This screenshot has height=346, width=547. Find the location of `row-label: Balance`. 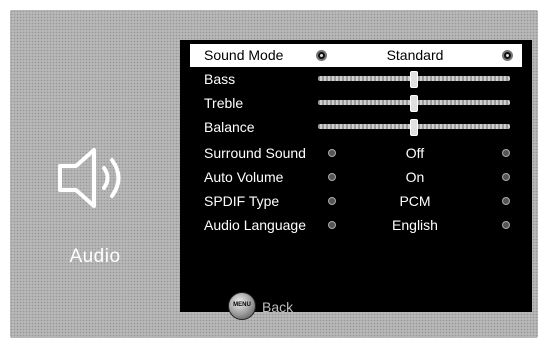

row-label: Balance is located at coordinates (229, 127).